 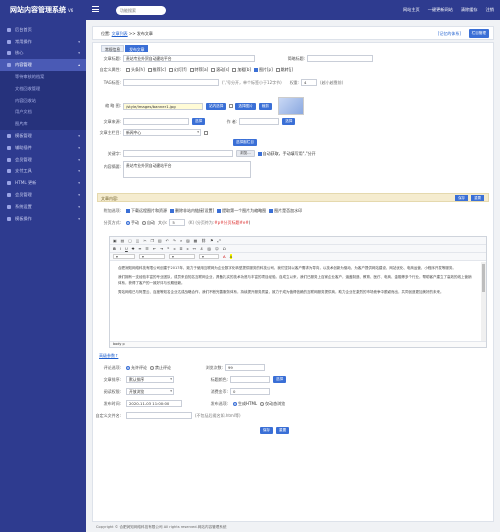 What do you see at coordinates (216, 106) in the screenshot?
I see `thumb-site-select-button: 站内选择` at bounding box center [216, 106].